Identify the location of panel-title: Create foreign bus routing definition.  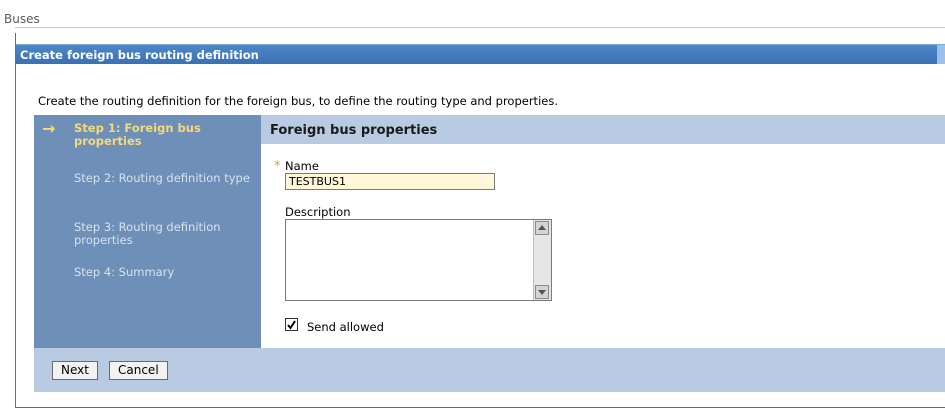
(139, 55).